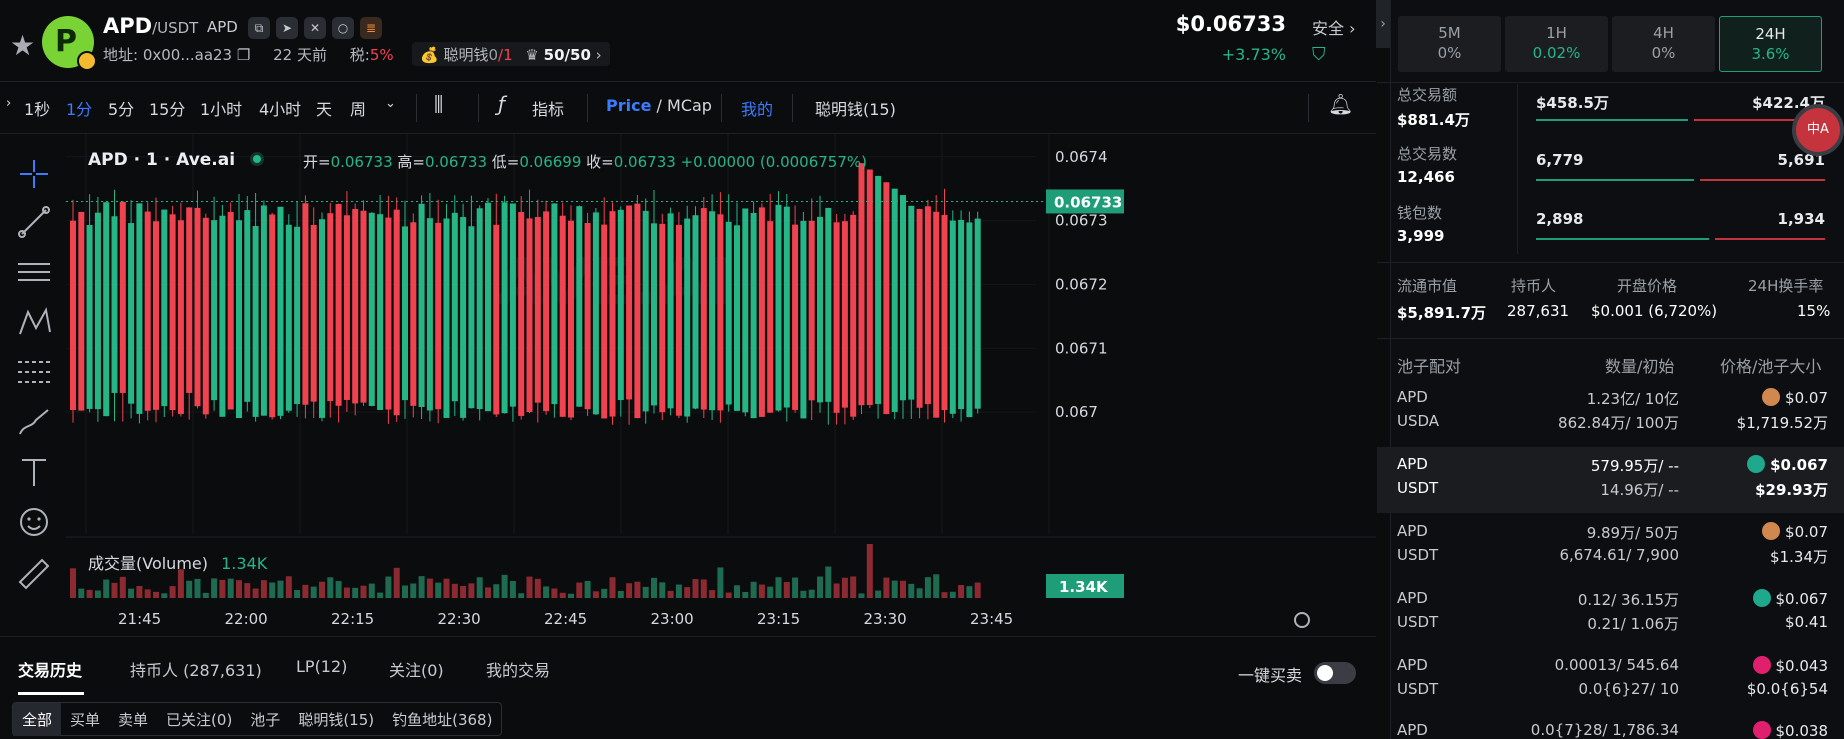 The image size is (1844, 739). I want to click on timeframe-4h: 4H 0%, so click(1663, 44).